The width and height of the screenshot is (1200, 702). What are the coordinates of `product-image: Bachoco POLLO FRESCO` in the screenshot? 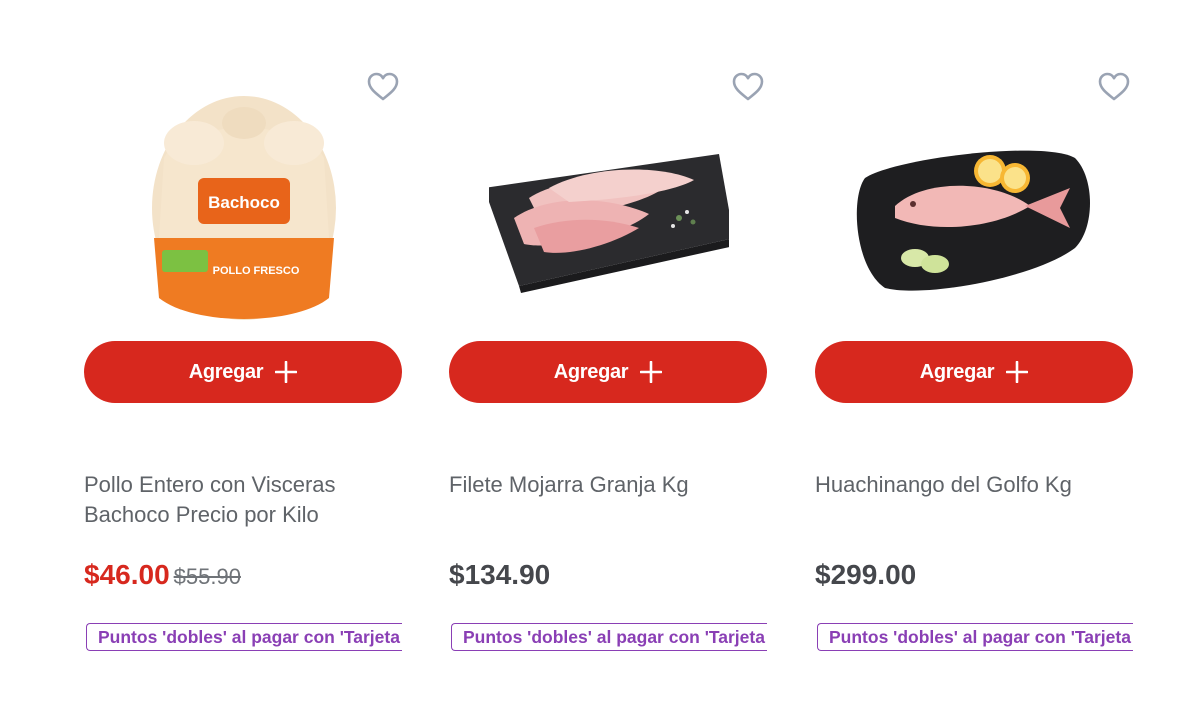 It's located at (244, 208).